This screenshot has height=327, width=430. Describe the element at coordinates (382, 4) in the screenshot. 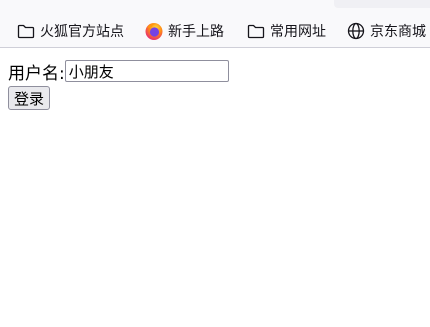

I see `tab-strip-edge` at that location.